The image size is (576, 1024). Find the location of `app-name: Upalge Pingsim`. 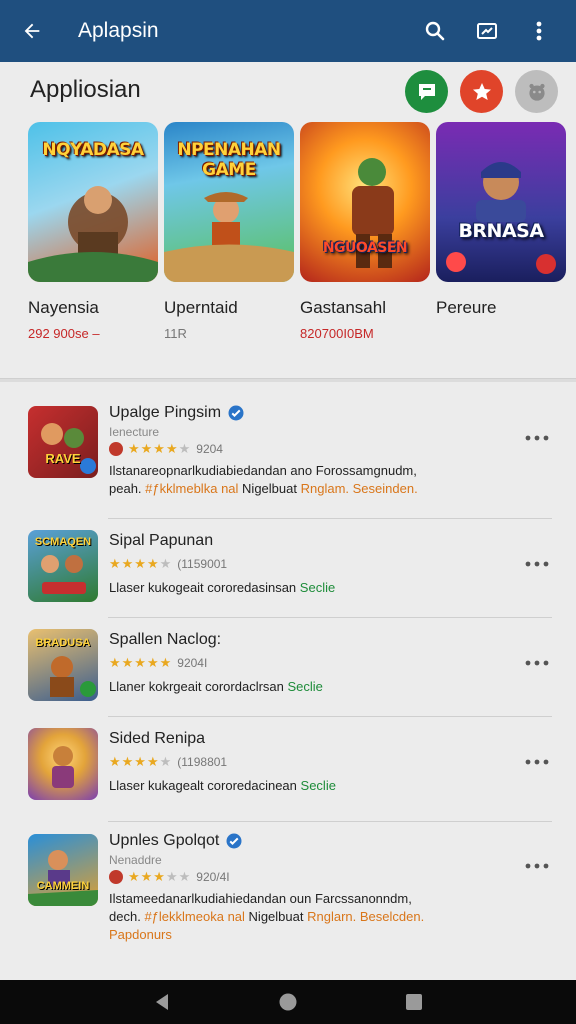

app-name: Upalge Pingsim is located at coordinates (310, 413).